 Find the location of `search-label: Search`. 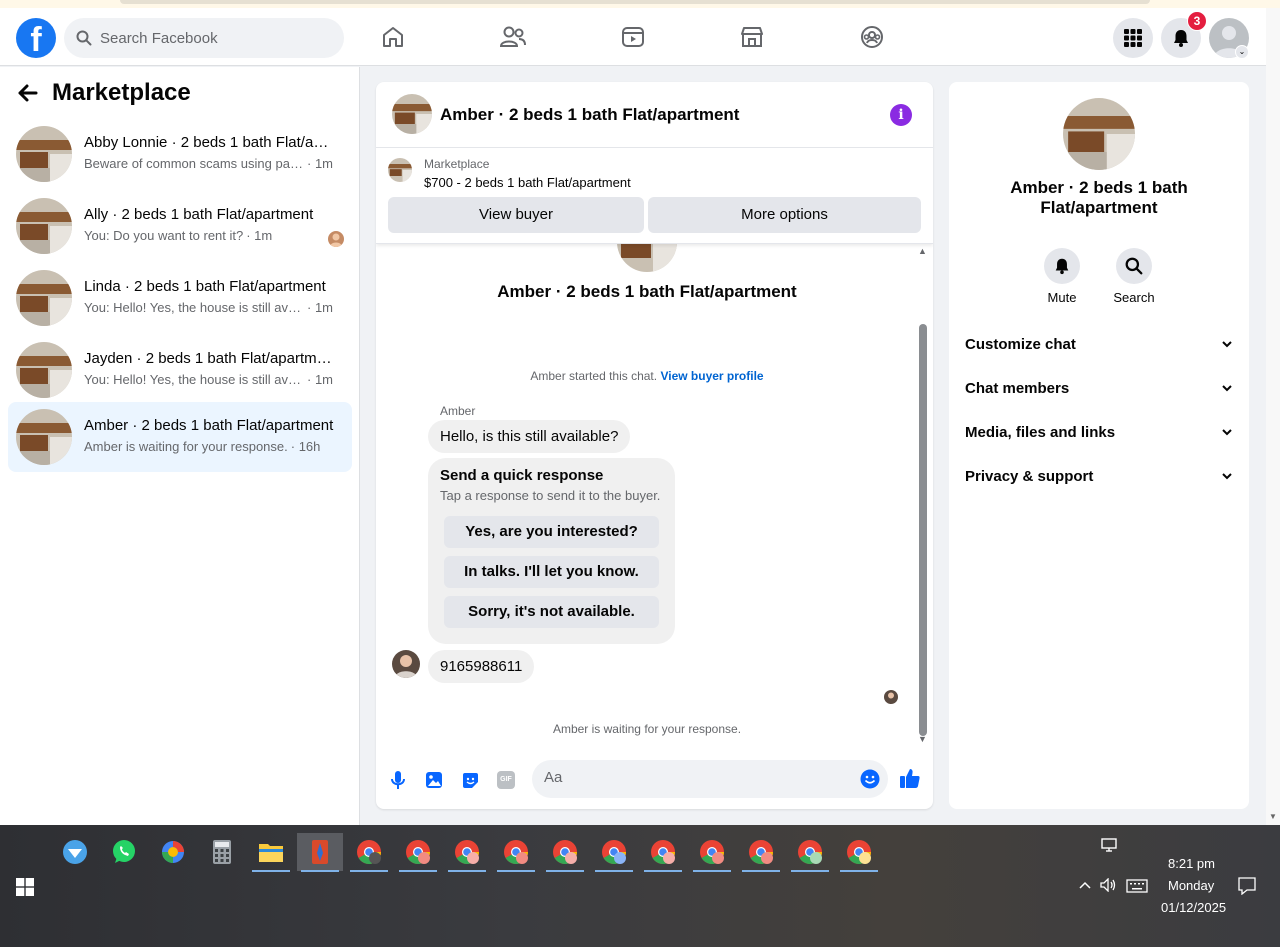

search-label: Search is located at coordinates (1134, 297).